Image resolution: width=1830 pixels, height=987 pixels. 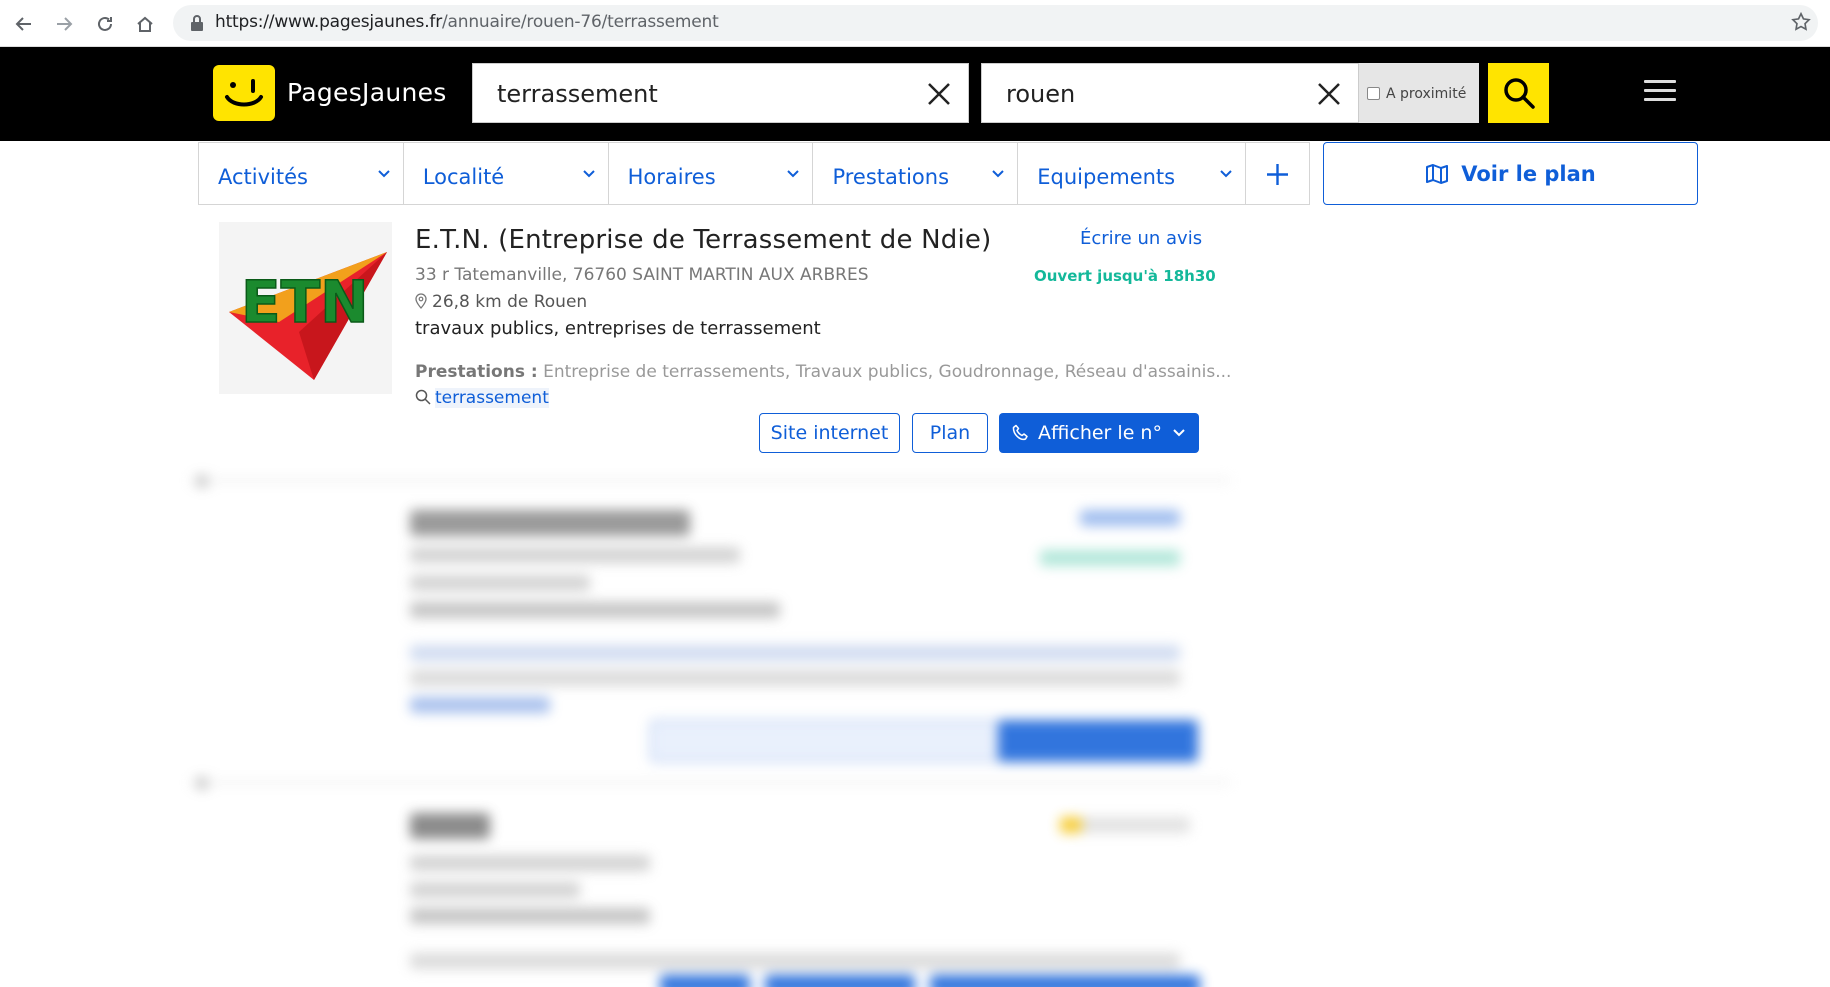 I want to click on afficher-numero-label: Afficher le n°, so click(x=1100, y=433).